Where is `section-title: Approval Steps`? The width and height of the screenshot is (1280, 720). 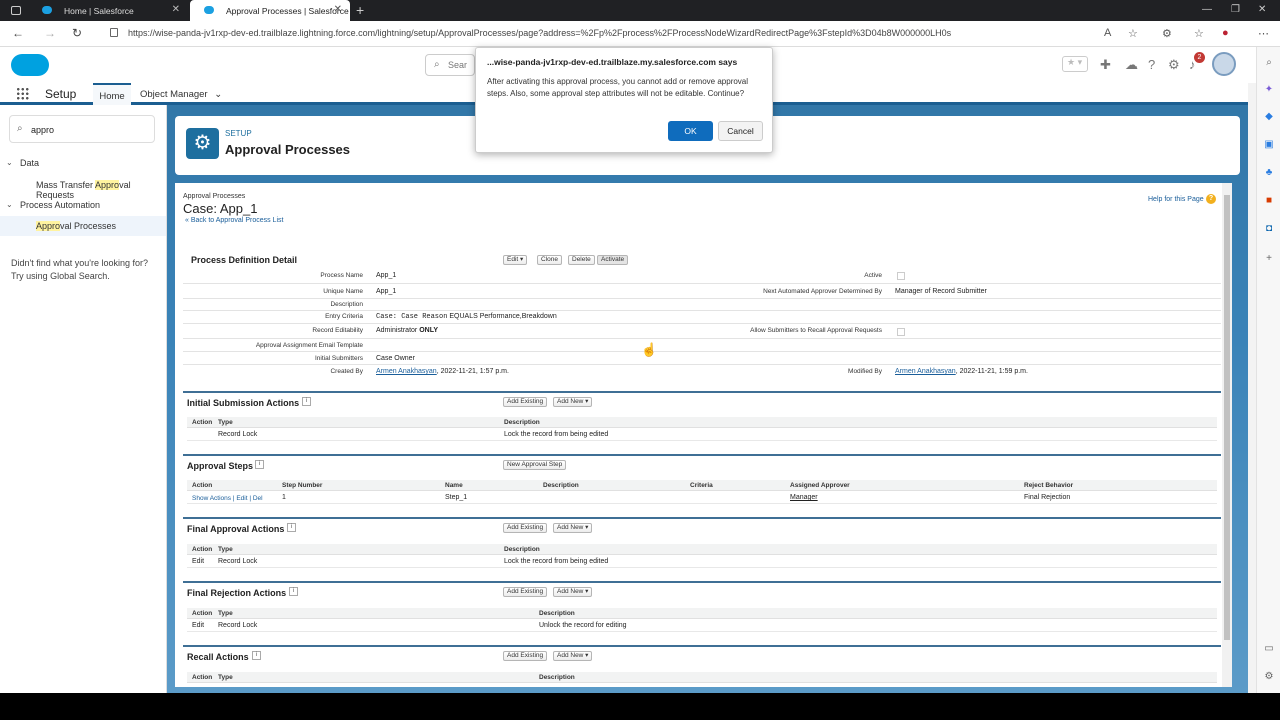
section-title: Approval Steps is located at coordinates (220, 466).